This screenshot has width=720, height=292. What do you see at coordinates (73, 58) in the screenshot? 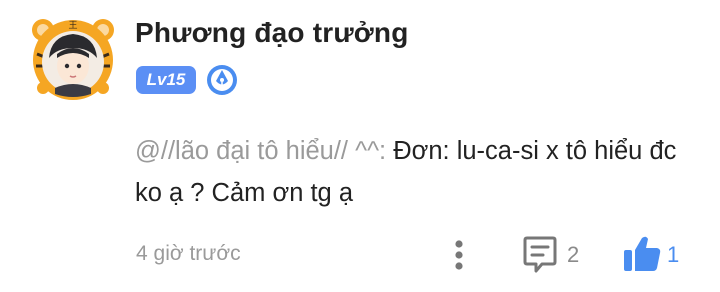
I see `avatar: 王` at bounding box center [73, 58].